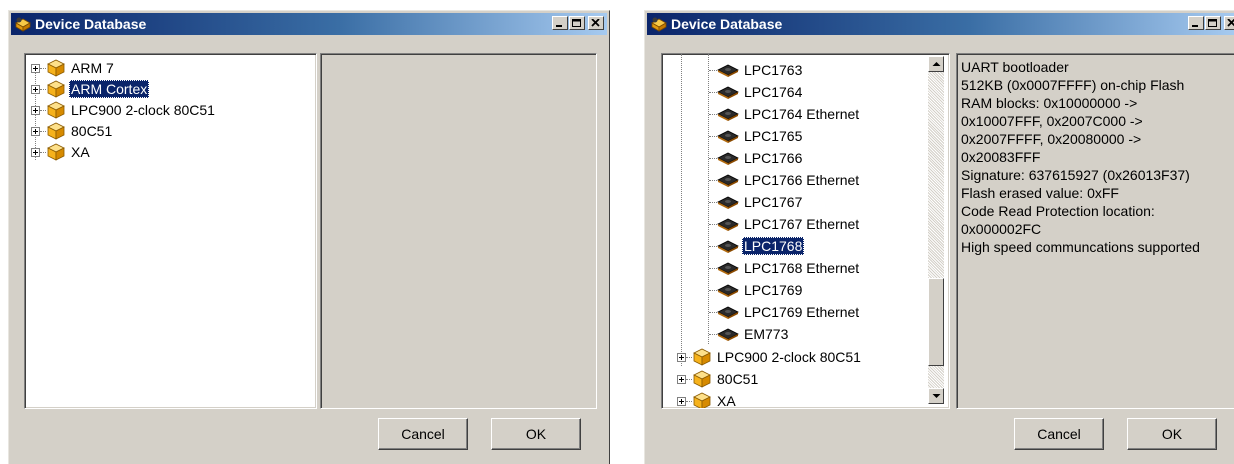 Image resolution: width=1234 pixels, height=464 pixels. I want to click on tree-node-label: LPC1767 Ethernet, so click(802, 224).